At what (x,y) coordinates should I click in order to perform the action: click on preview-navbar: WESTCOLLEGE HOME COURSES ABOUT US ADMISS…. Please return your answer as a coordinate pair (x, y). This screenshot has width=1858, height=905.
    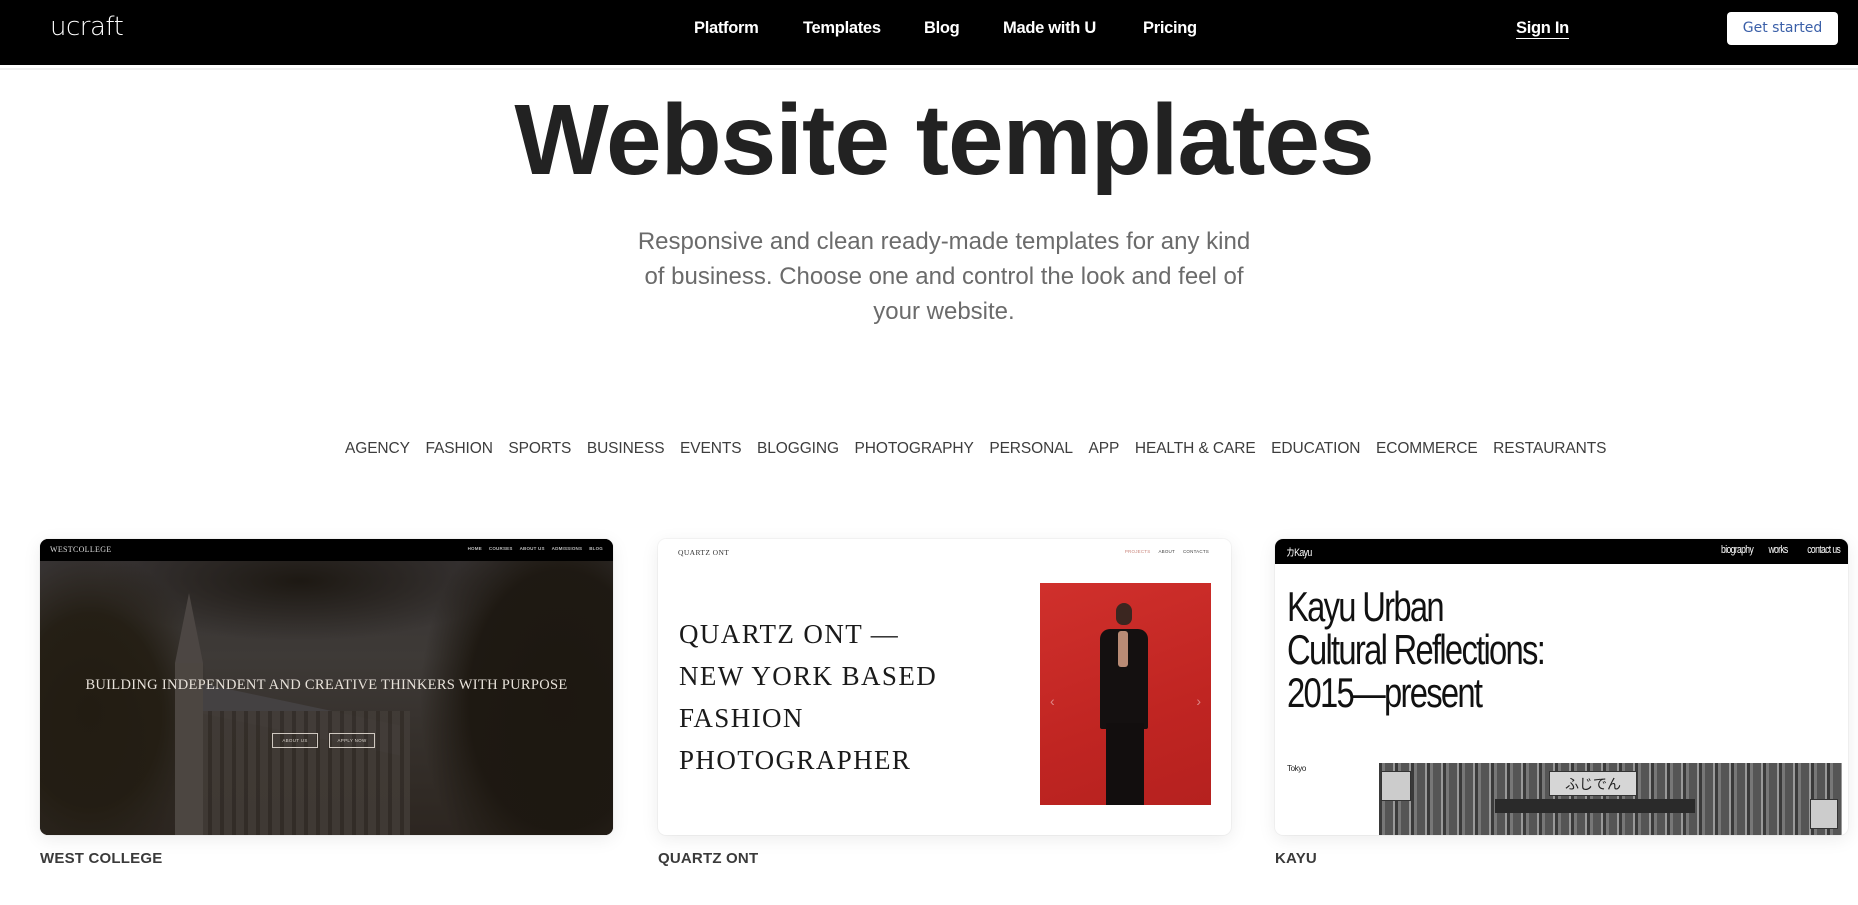
    Looking at the image, I should click on (326, 550).